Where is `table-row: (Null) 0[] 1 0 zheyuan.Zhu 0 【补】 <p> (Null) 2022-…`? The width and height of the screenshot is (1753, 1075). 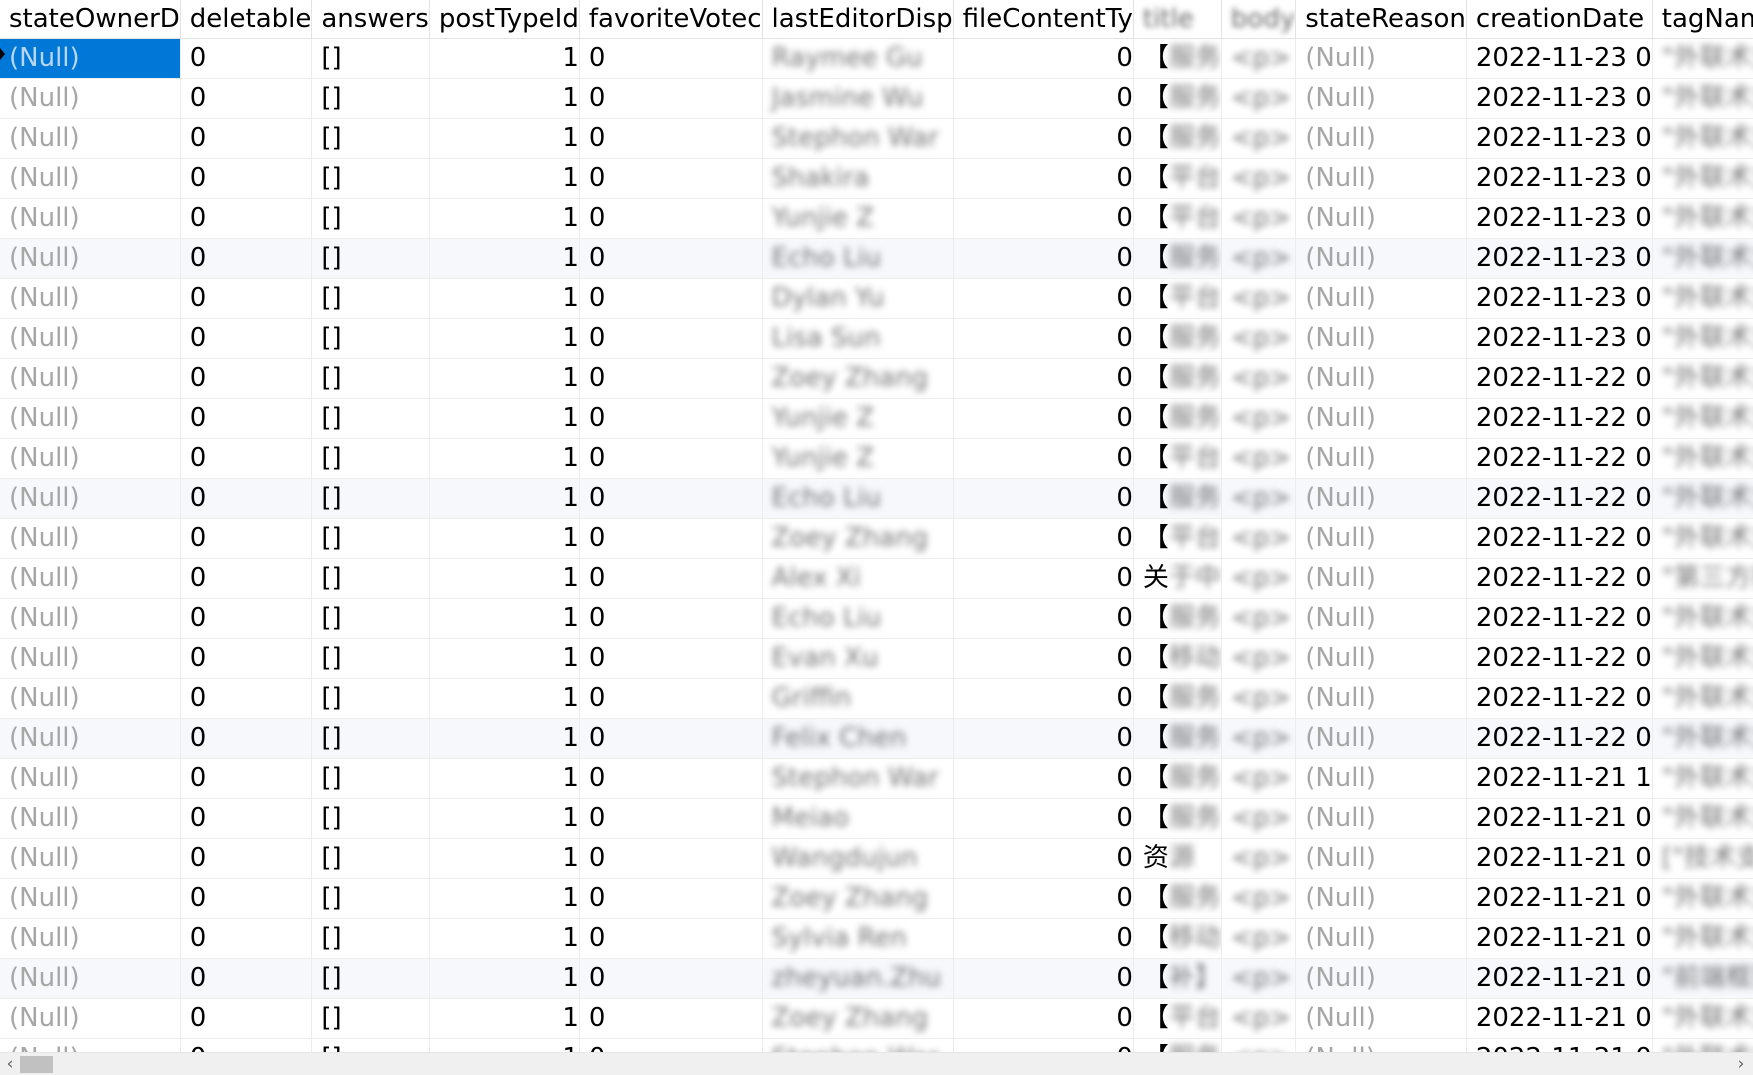 table-row: (Null) 0[] 1 0 zheyuan.Zhu 0 【补】 <p> (Null) 2022-… is located at coordinates (876, 978).